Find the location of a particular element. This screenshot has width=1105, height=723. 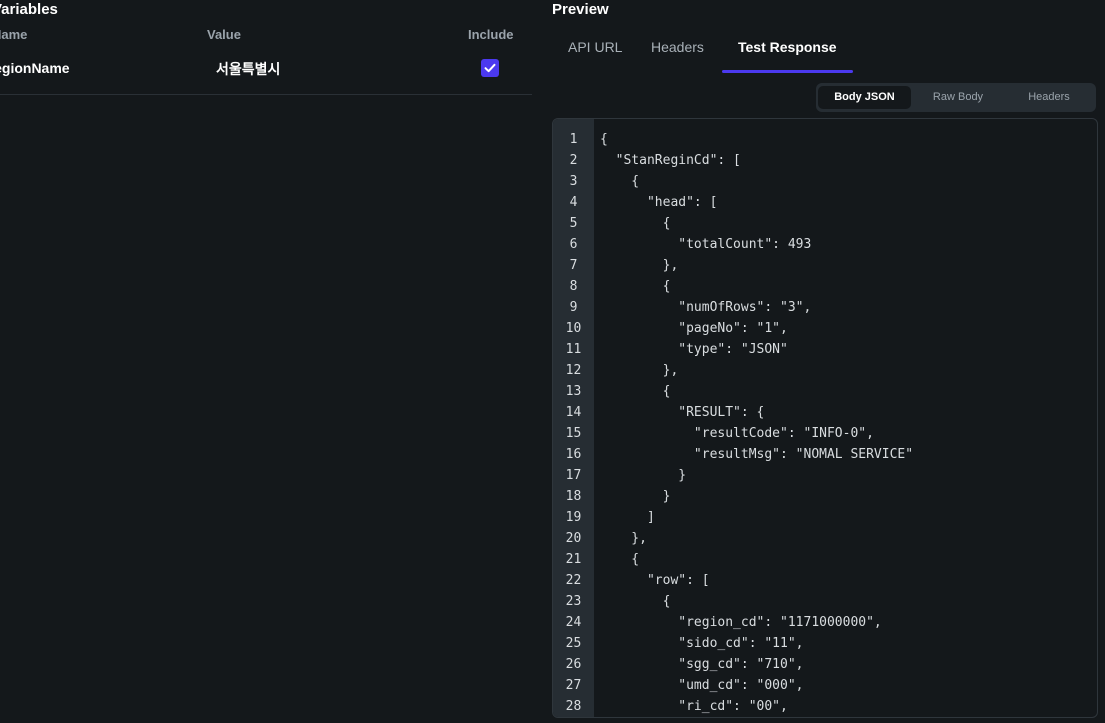

code-line: 2 "StanReginCd": [ is located at coordinates (825, 160).